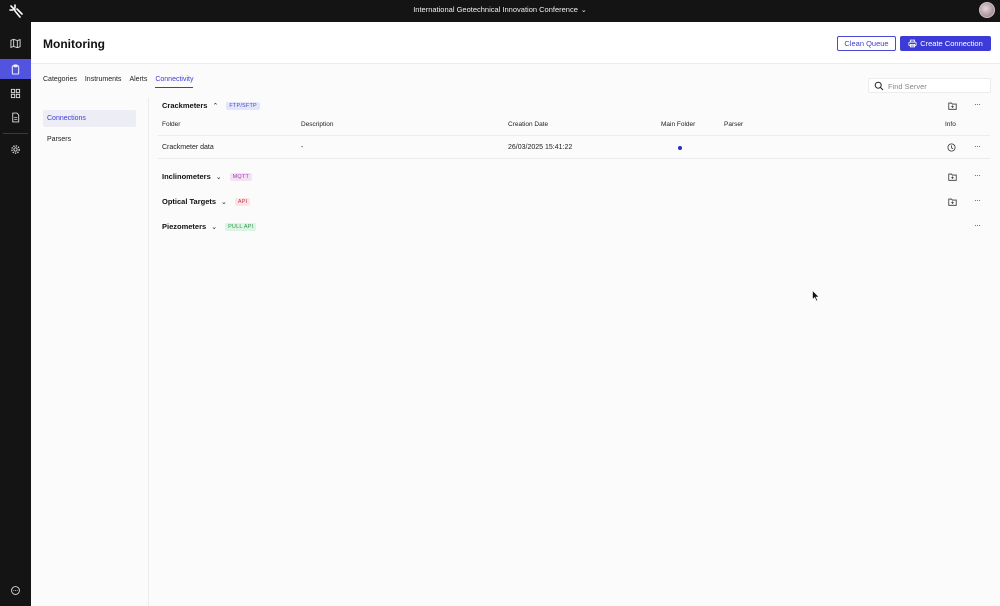  Describe the element at coordinates (215, 106) in the screenshot. I see `chevron-up-icon: ⌃` at that location.